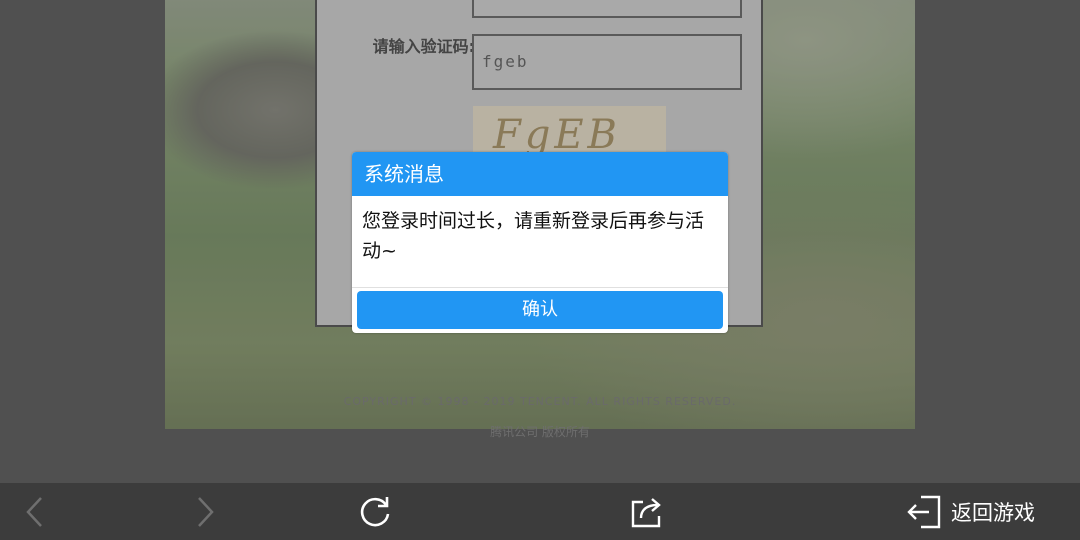  What do you see at coordinates (993, 512) in the screenshot?
I see `return-to-game-label: 返回游戏` at bounding box center [993, 512].